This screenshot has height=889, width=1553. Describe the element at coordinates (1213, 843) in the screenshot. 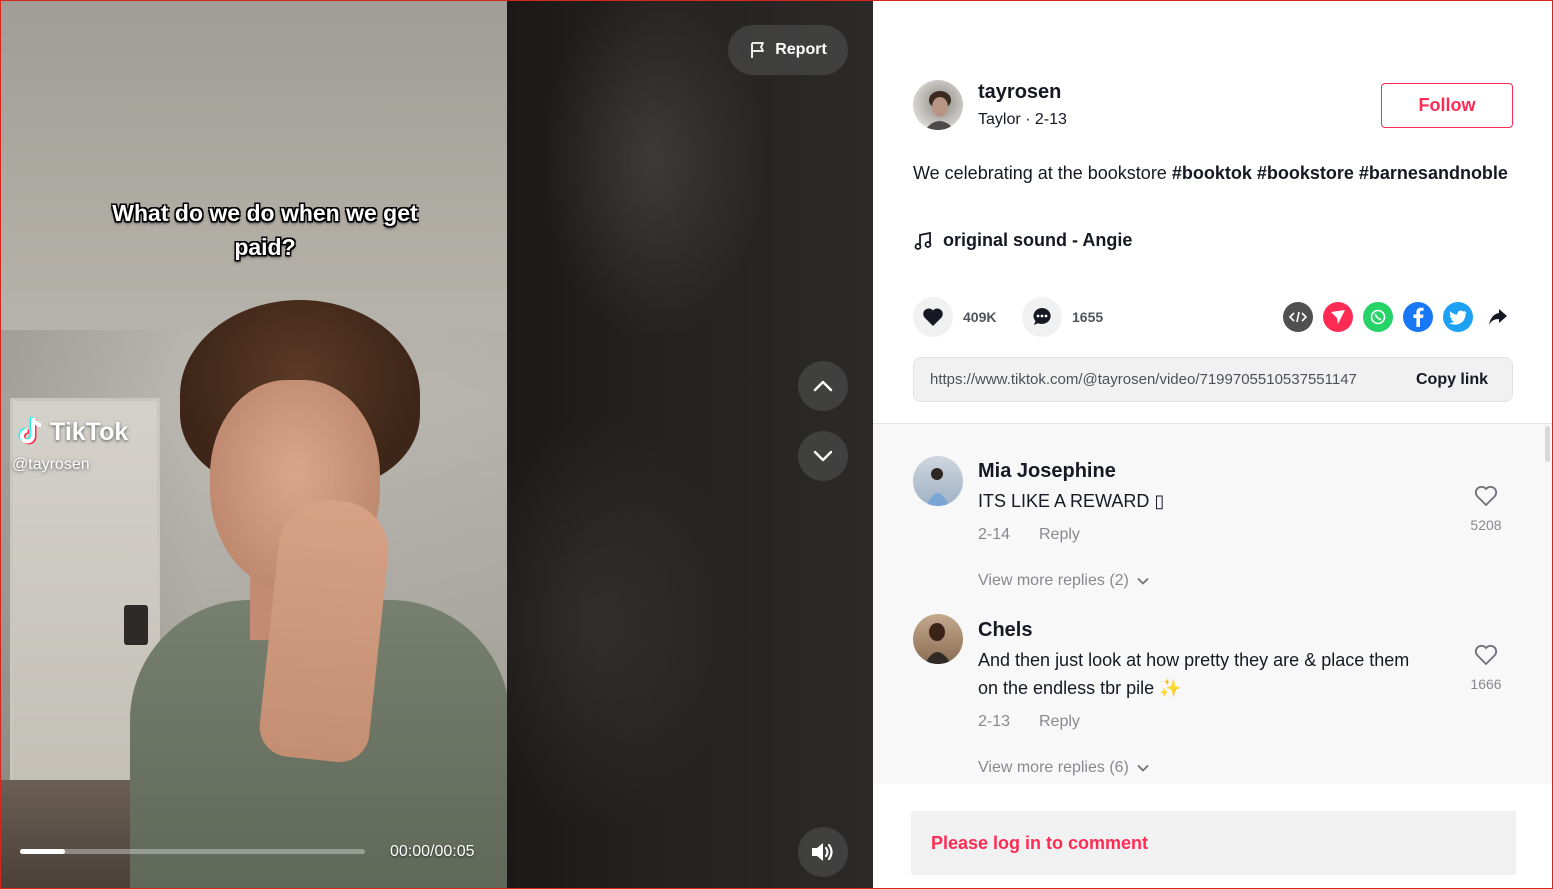

I see `comment-login-prompt: Please log in to comment` at that location.